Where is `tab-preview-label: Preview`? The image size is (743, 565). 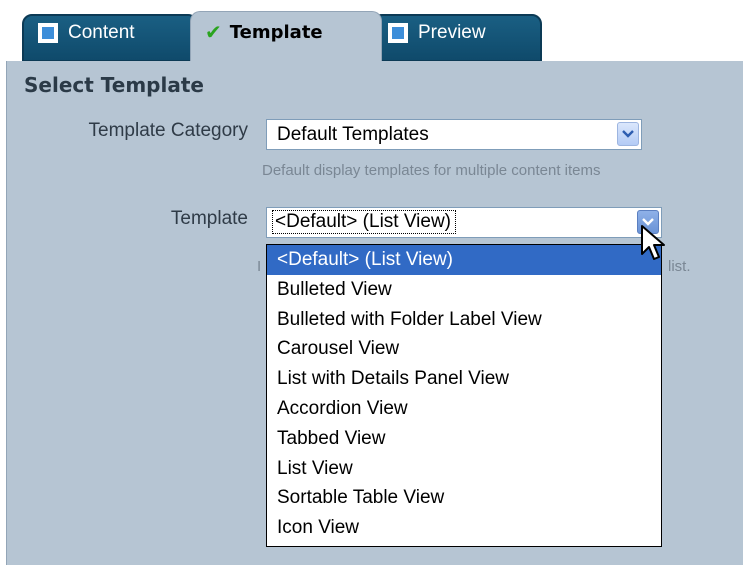
tab-preview-label: Preview is located at coordinates (452, 32).